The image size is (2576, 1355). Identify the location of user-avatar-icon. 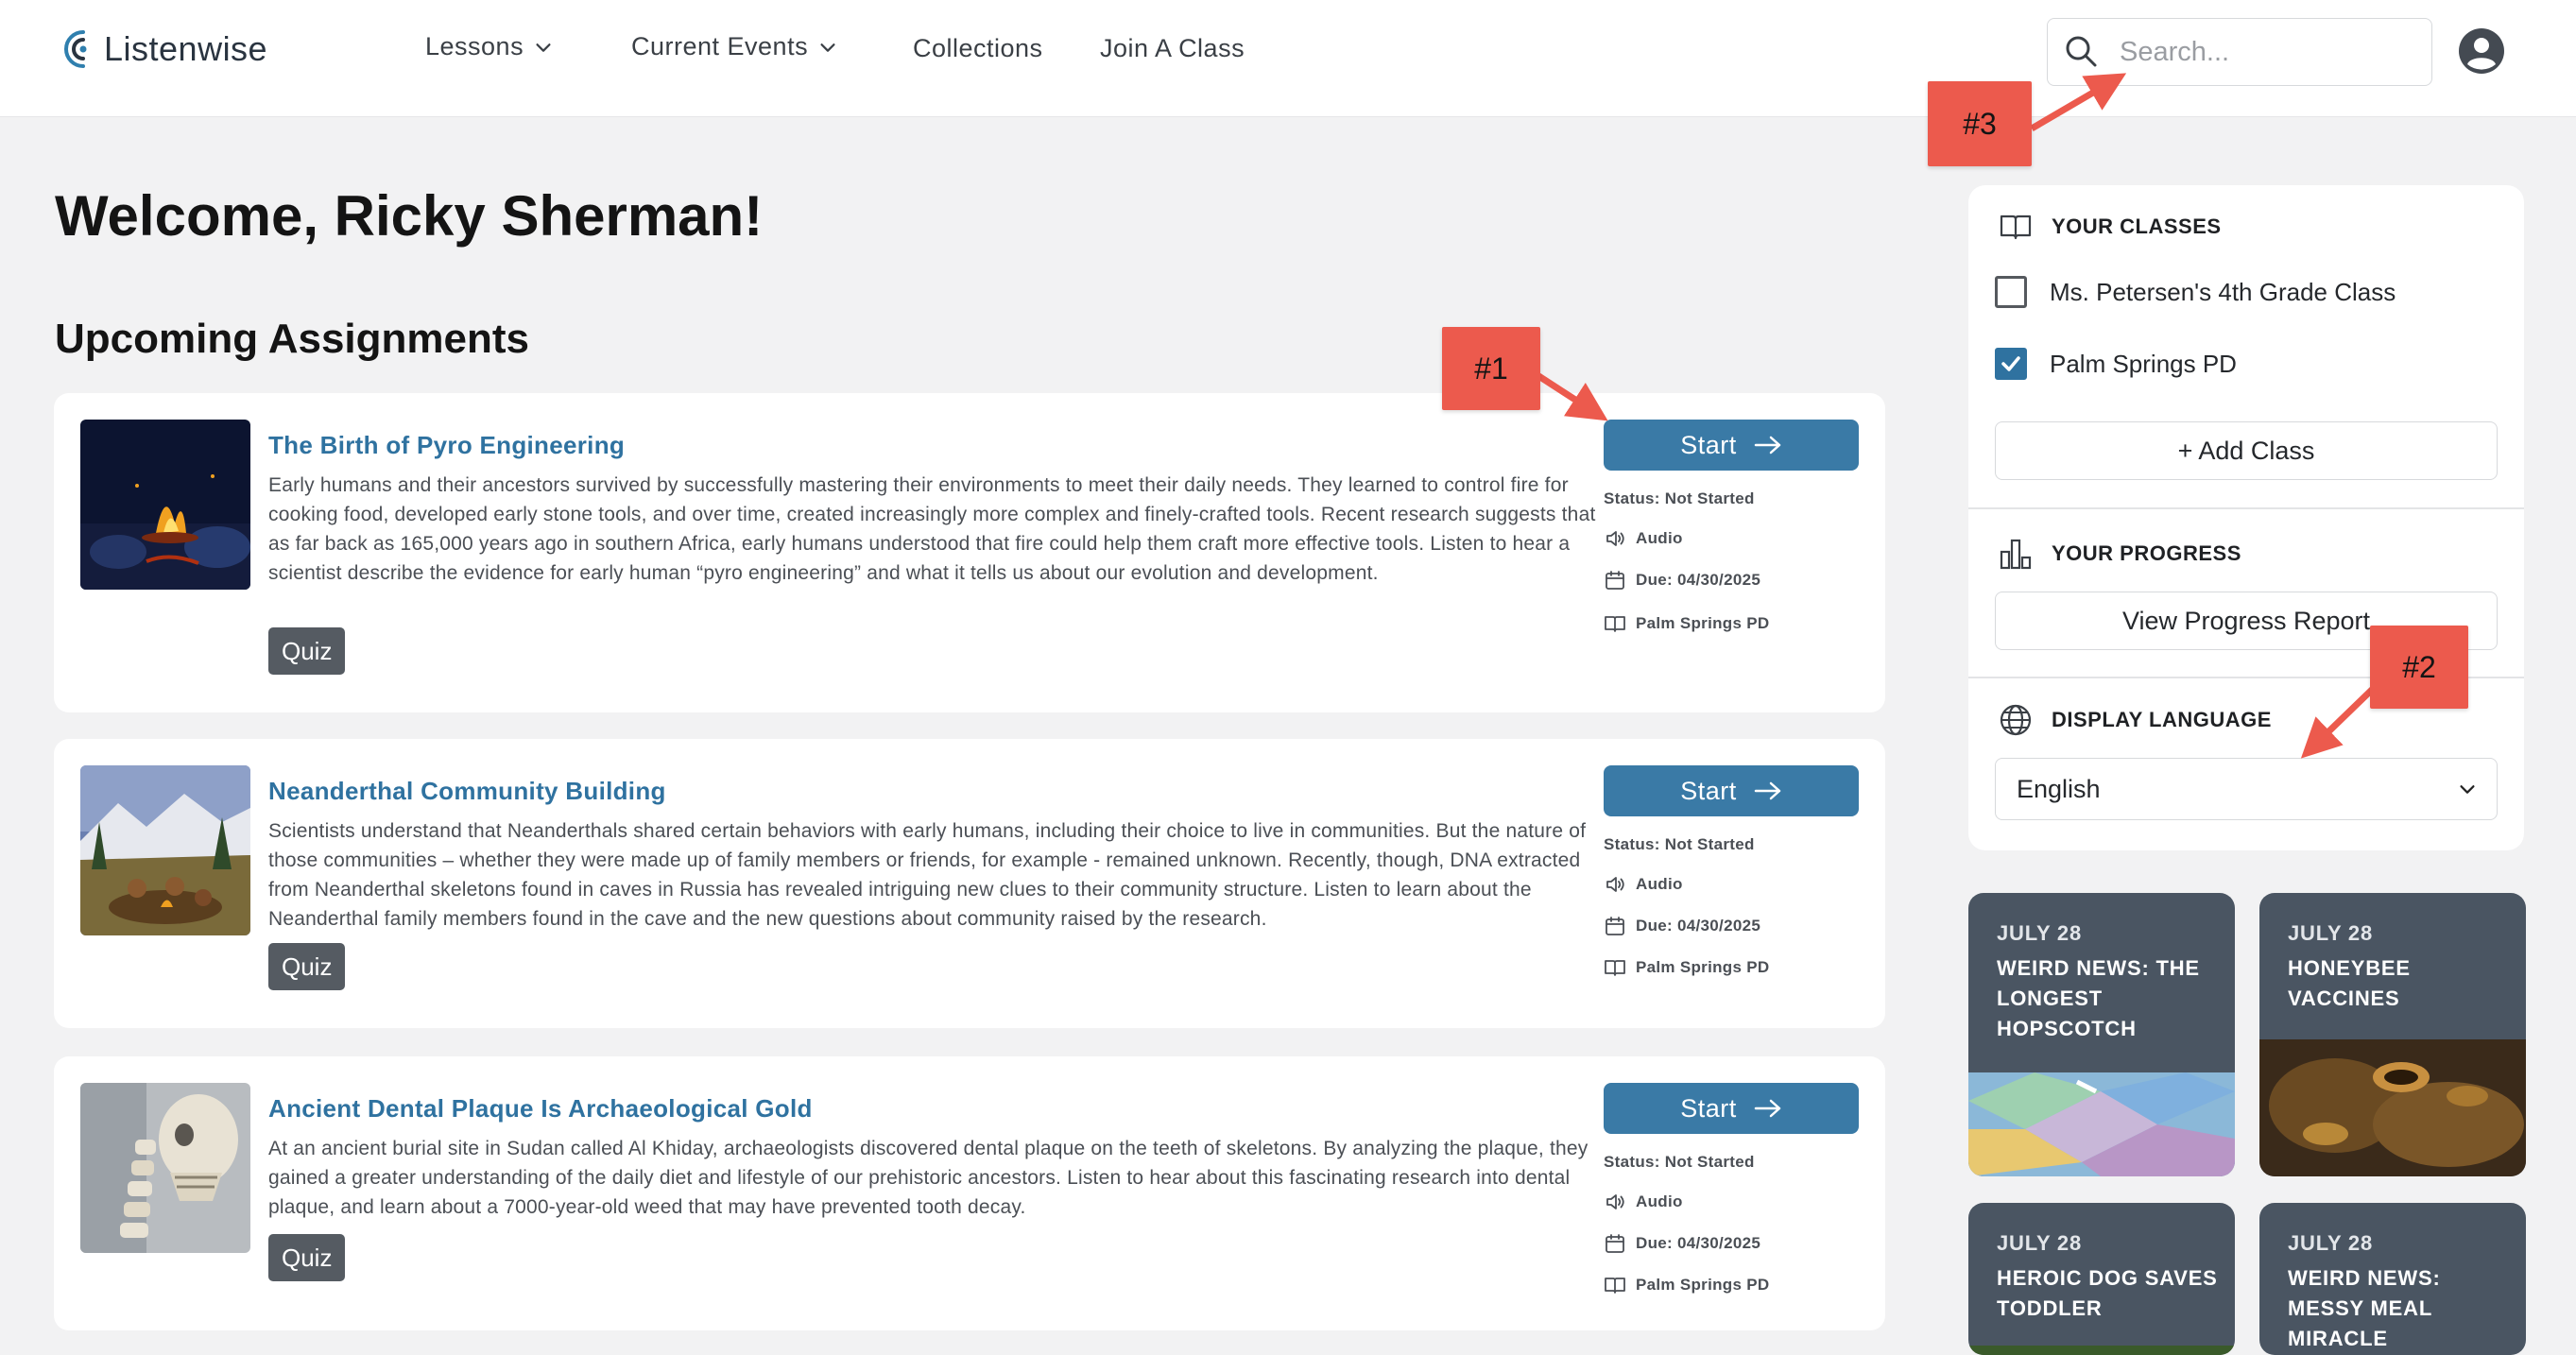
(2481, 51).